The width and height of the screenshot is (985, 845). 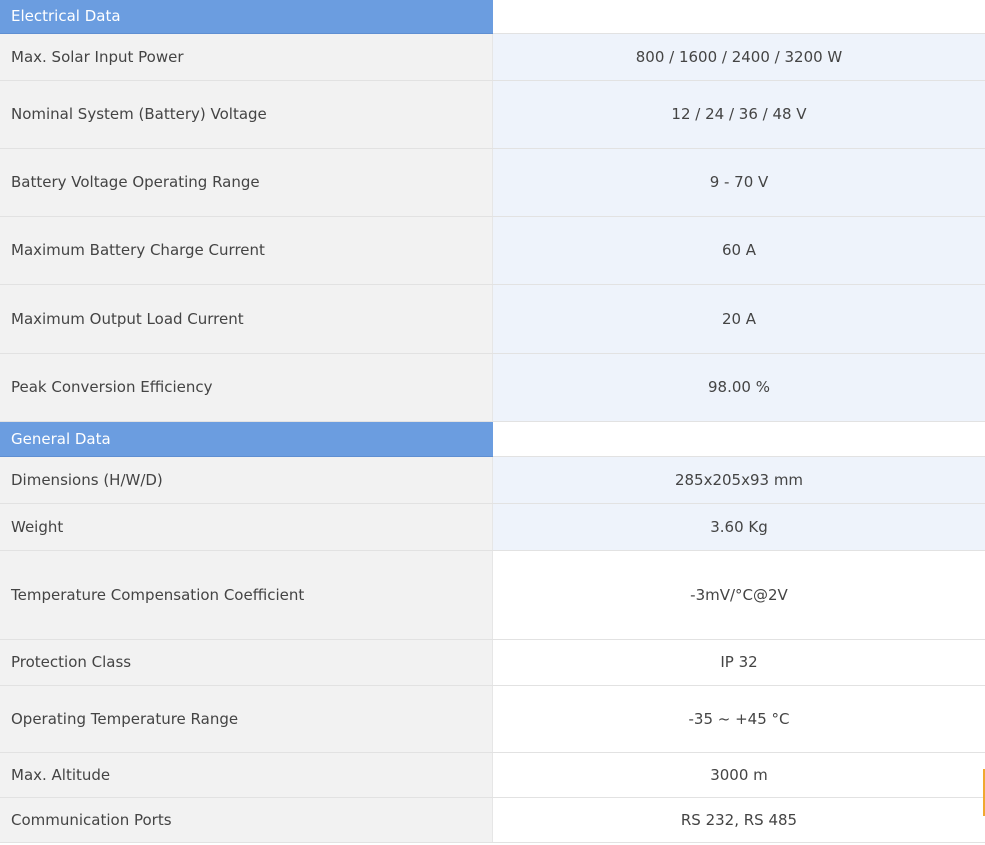 I want to click on spec-value: 98.00 %, so click(x=738, y=387).